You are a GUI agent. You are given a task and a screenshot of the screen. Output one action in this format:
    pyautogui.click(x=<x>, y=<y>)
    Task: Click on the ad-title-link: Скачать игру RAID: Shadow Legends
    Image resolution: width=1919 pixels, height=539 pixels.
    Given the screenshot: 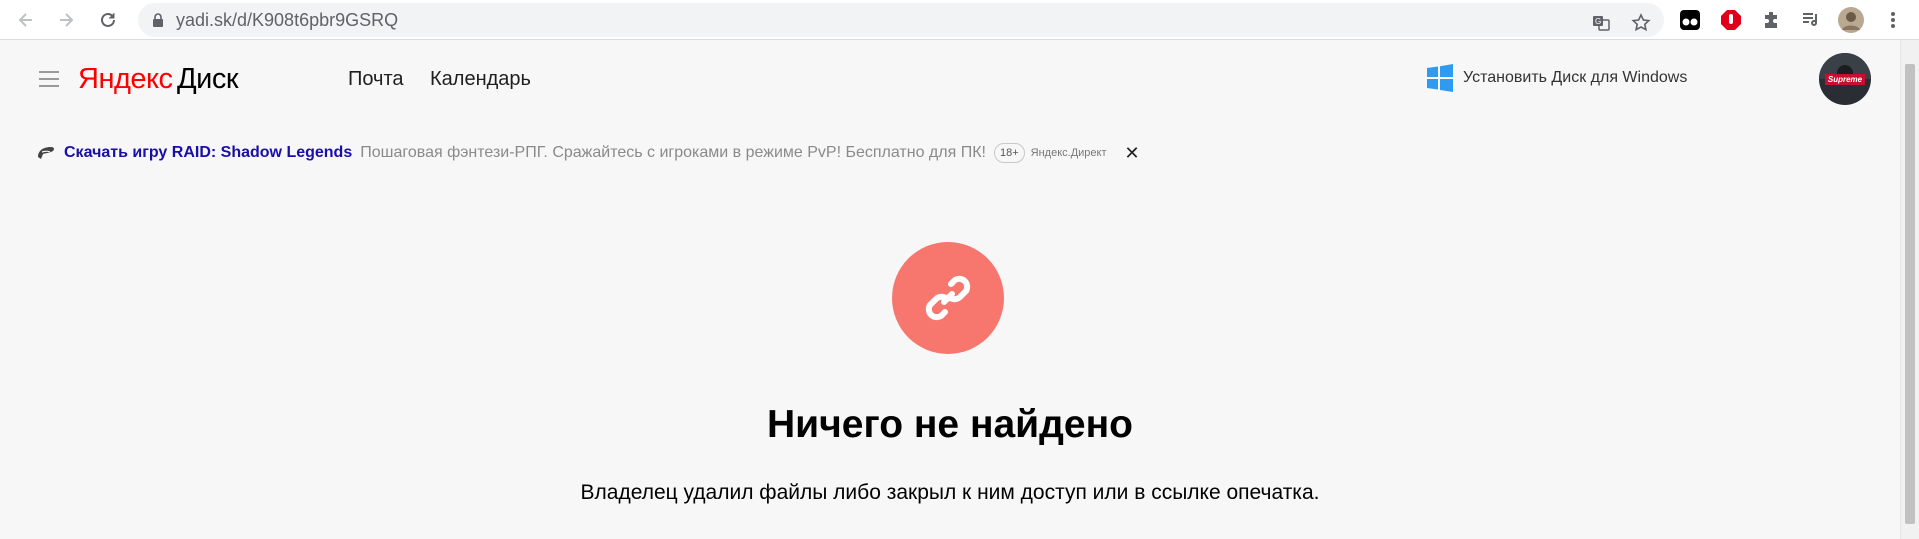 What is the action you would take?
    pyautogui.click(x=208, y=153)
    